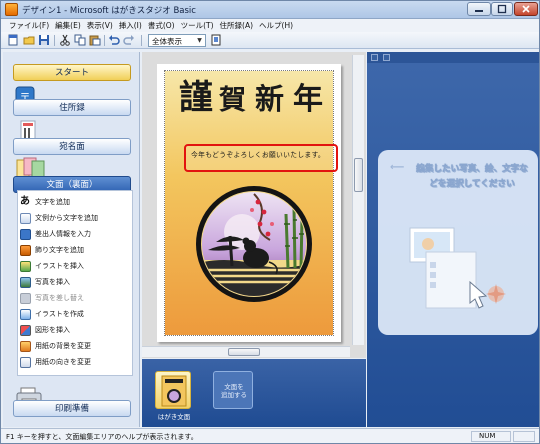 The image size is (540, 444). What do you see at coordinates (197, 25) in the screenshot?
I see `menu-tools: ツール(T)` at bounding box center [197, 25].